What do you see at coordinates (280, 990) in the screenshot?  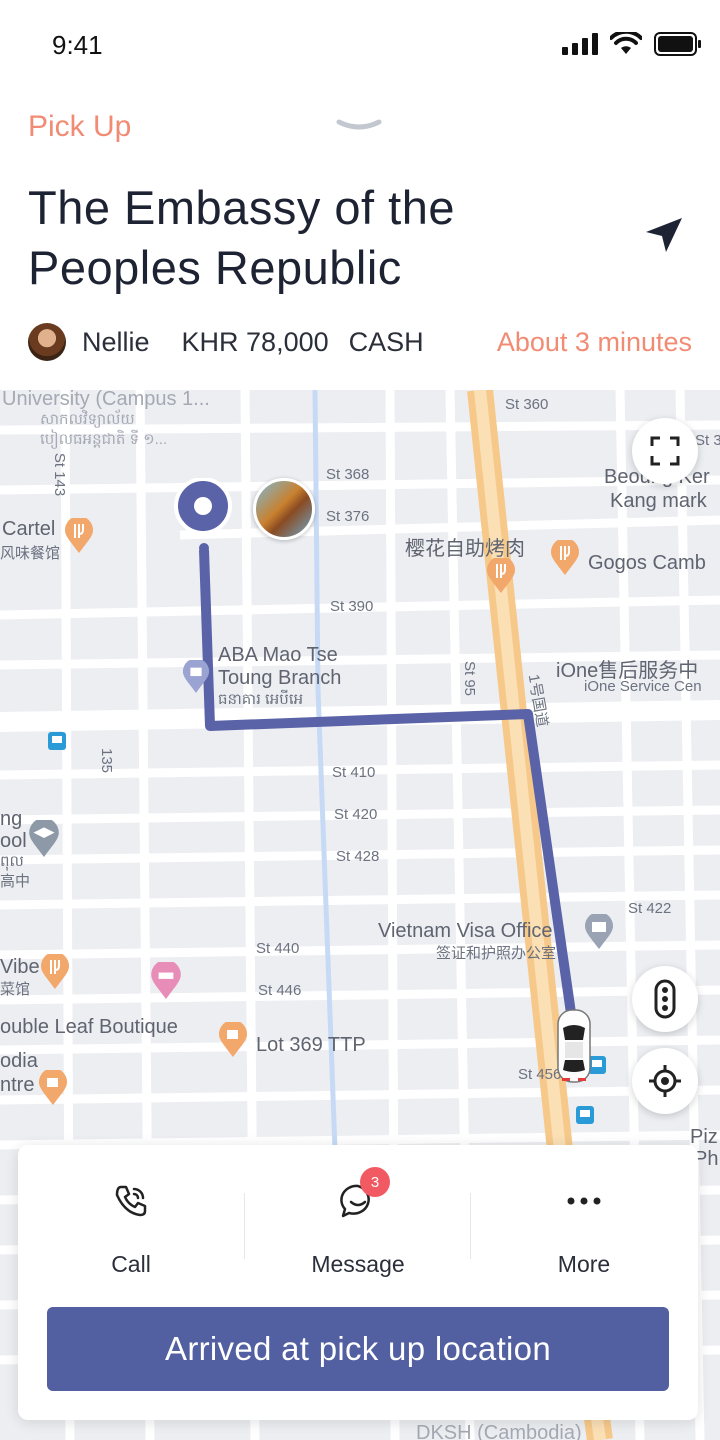 I see `map-label: St 446` at bounding box center [280, 990].